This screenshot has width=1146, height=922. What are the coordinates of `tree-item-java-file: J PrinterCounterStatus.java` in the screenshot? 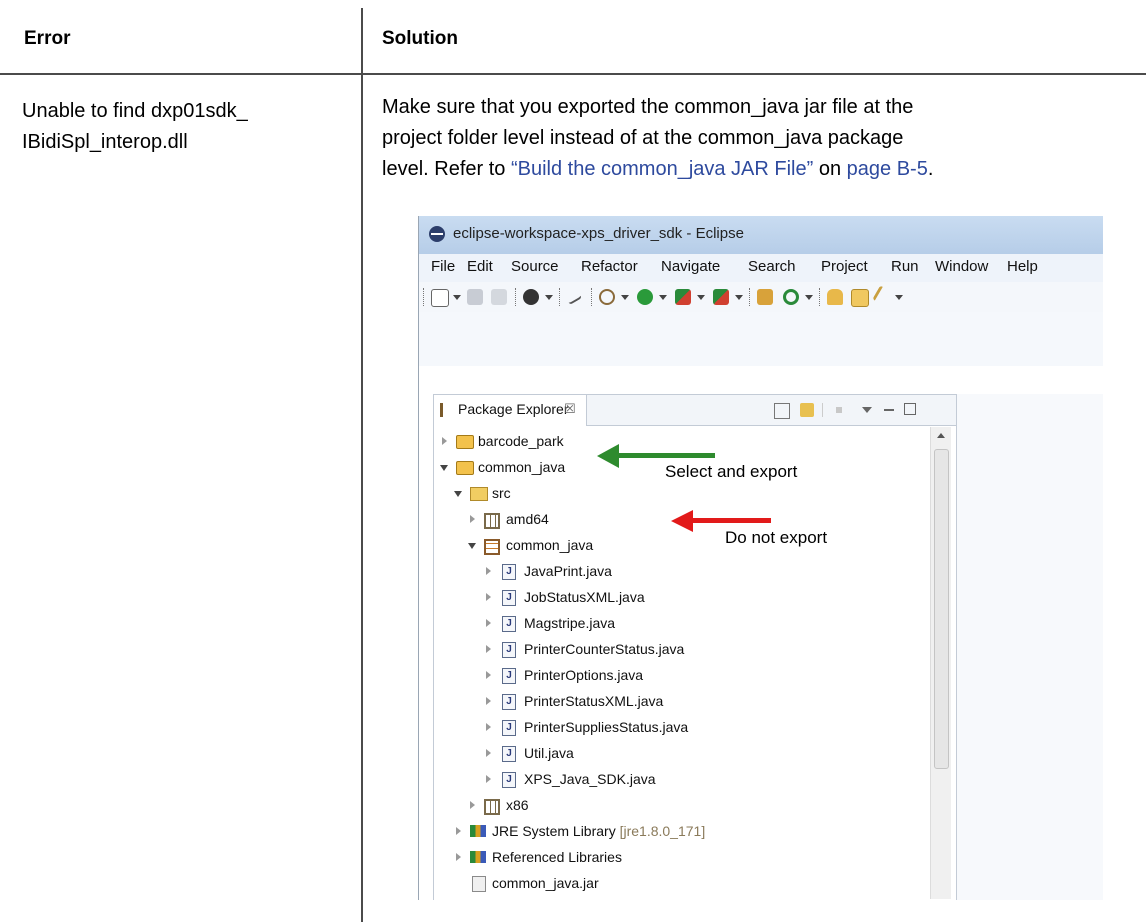 It's located at (674, 650).